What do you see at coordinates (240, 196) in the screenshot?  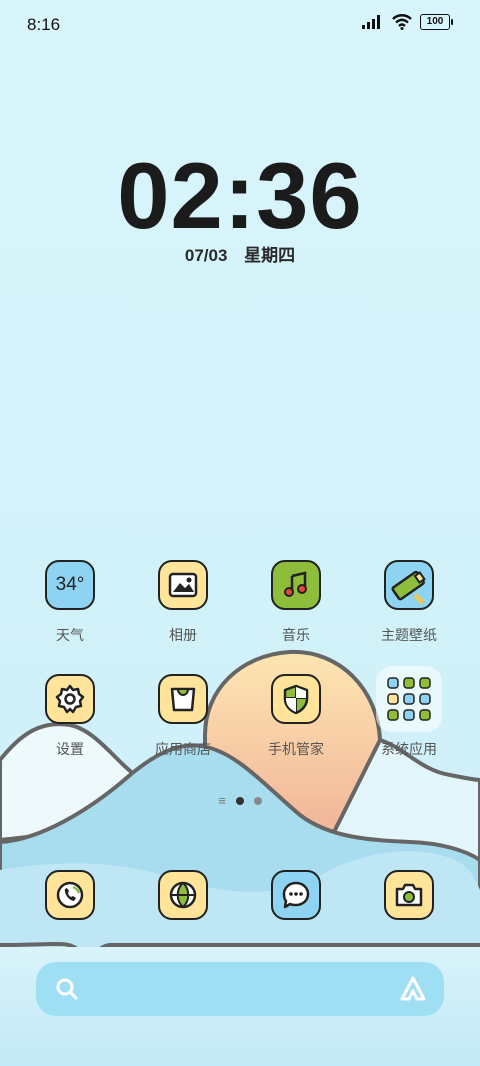 I see `clock-widget-time: 02:36` at bounding box center [240, 196].